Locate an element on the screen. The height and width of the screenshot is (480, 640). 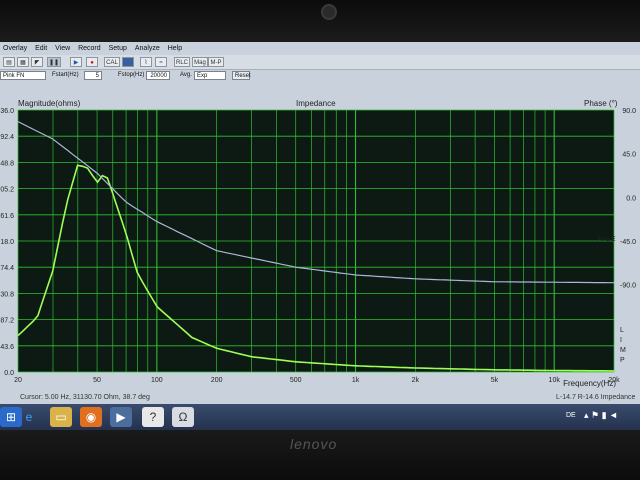
taskbar: ⊞ e ▭ ◉ ▶ ? Ω DE ▴ ⚑ ▮ ◄ is located at coordinates (320, 417).